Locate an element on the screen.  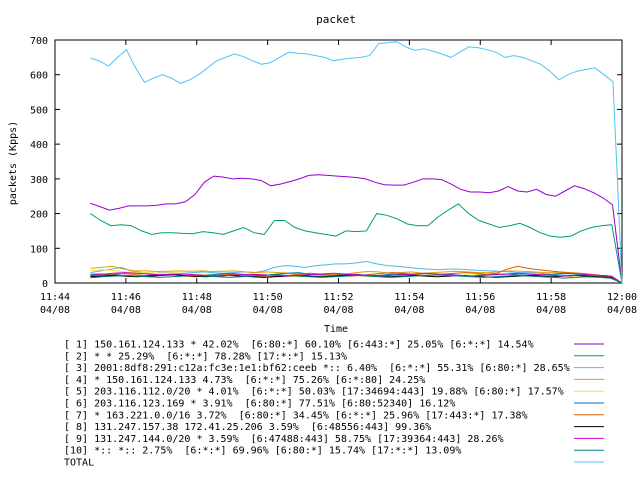
y-tick-label: 600 is located at coordinates (39, 76).